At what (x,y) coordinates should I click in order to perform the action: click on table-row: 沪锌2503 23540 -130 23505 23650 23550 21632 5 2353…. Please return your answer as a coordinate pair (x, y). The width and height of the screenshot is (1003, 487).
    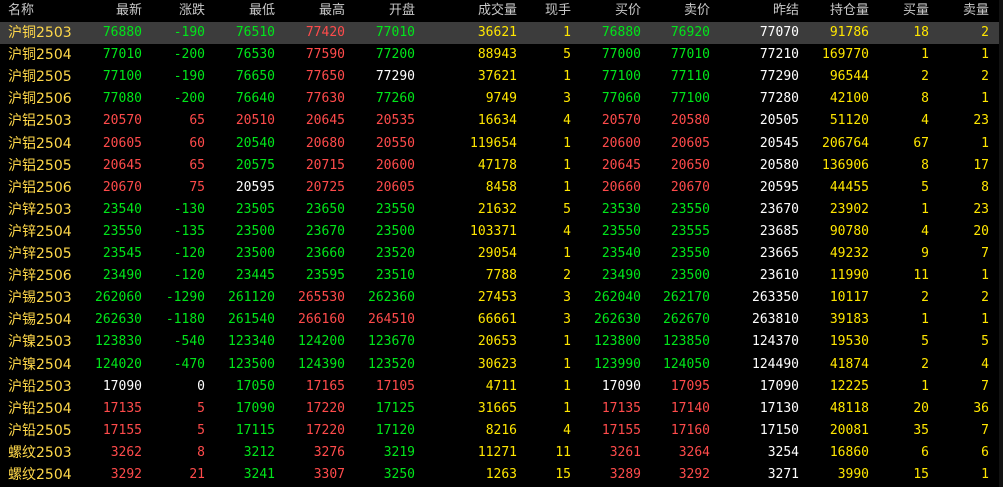
    Looking at the image, I should click on (501, 210).